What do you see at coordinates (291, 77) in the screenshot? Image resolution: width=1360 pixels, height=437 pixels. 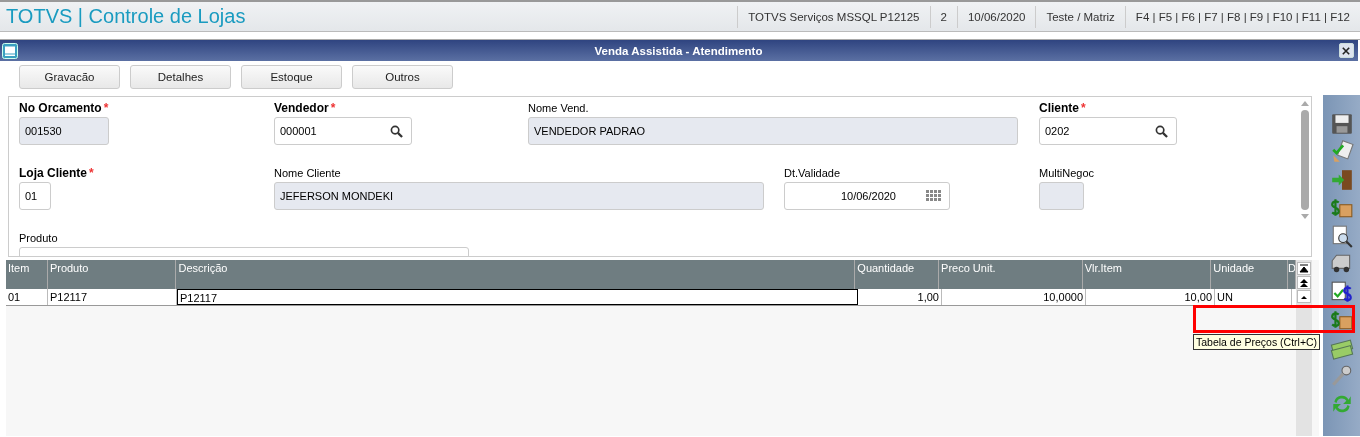 I see `action-button: Estoque` at bounding box center [291, 77].